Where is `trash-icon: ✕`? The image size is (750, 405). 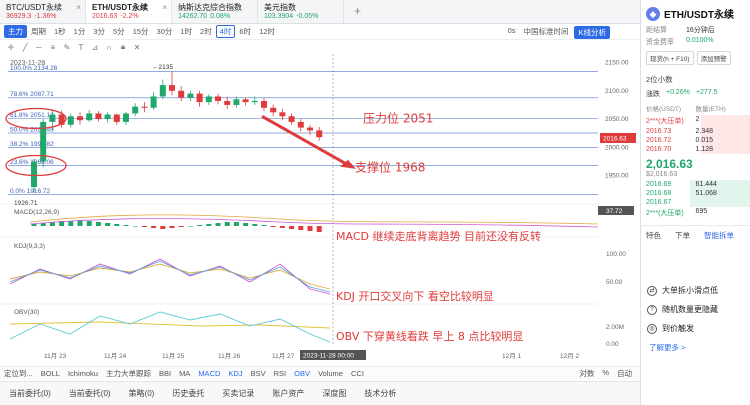
trash-icon: ✕ is located at coordinates (137, 47).